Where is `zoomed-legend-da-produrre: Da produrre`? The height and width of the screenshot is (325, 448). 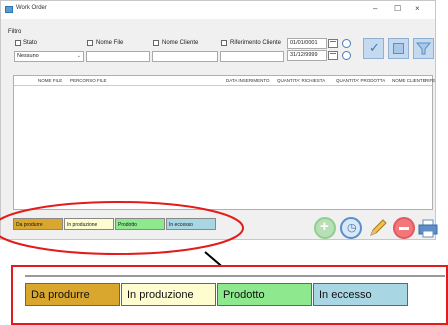
zoomed-legend-da-produrre: Da produrre is located at coordinates (72, 294).